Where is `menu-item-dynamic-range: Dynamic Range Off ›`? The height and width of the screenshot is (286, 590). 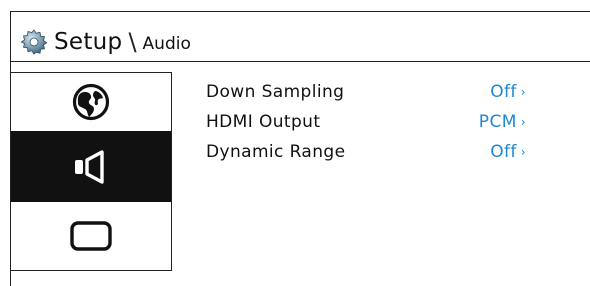
menu-item-dynamic-range: Dynamic Range Off › is located at coordinates (366, 153).